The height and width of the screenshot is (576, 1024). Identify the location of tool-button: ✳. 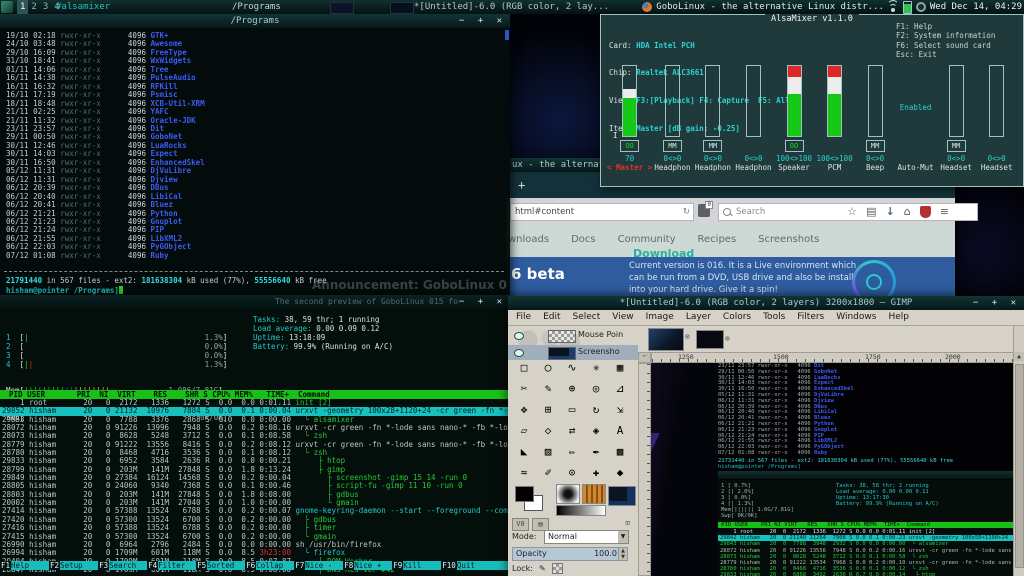
(596, 368).